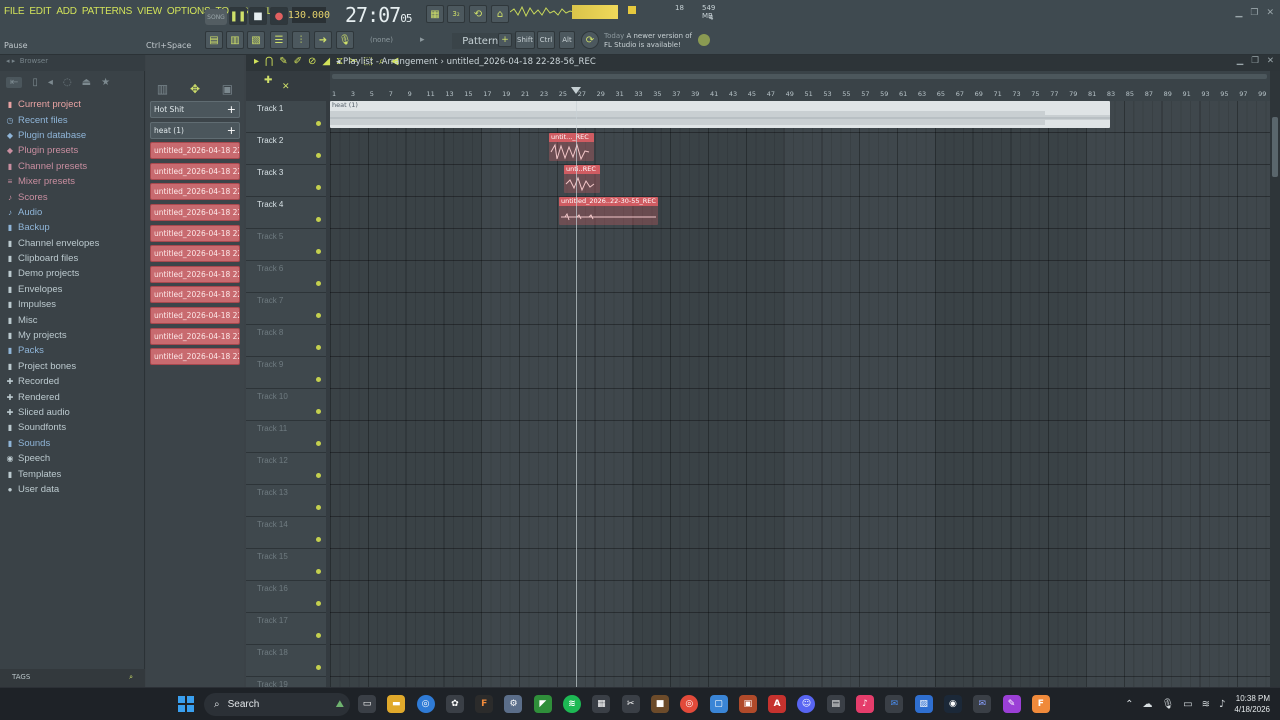  Describe the element at coordinates (74, 443) in the screenshot. I see `browser-item: ▮ Sounds` at that location.